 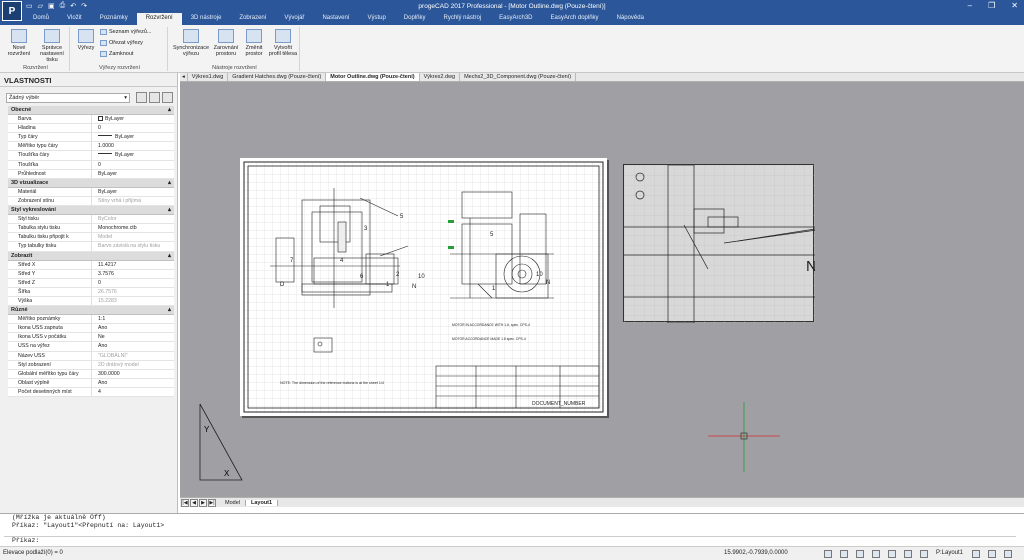 What do you see at coordinates (91, 383) in the screenshot?
I see `property-row: Oblast výplně Ano` at bounding box center [91, 383].